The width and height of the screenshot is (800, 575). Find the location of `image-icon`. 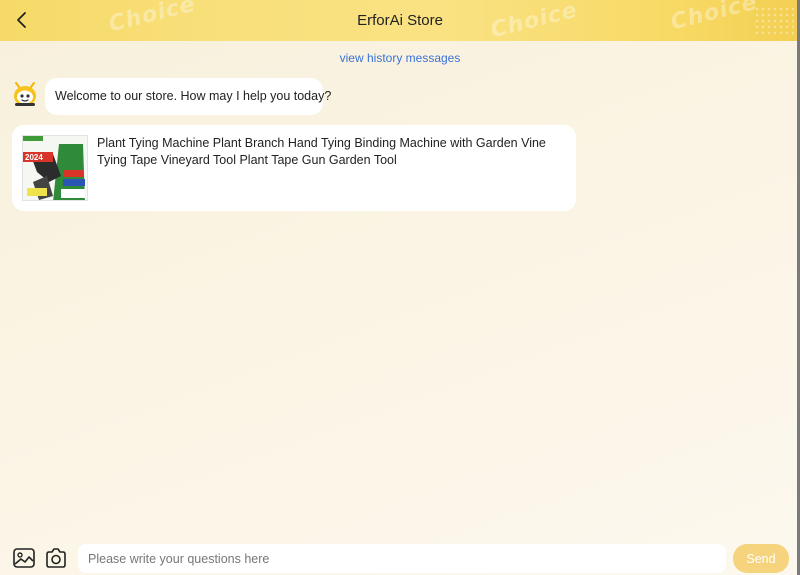

image-icon is located at coordinates (24, 558).